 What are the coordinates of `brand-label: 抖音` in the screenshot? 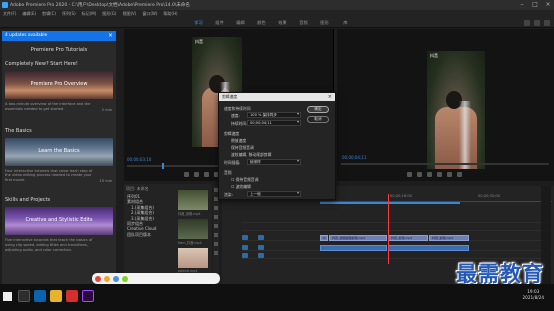 It's located at (434, 55).